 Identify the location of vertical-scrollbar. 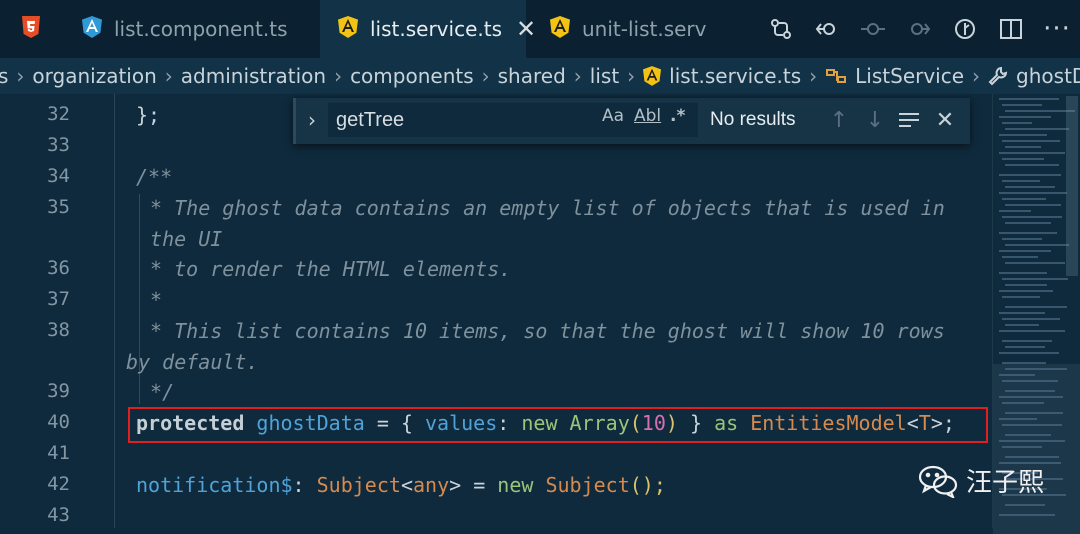
(1072, 186).